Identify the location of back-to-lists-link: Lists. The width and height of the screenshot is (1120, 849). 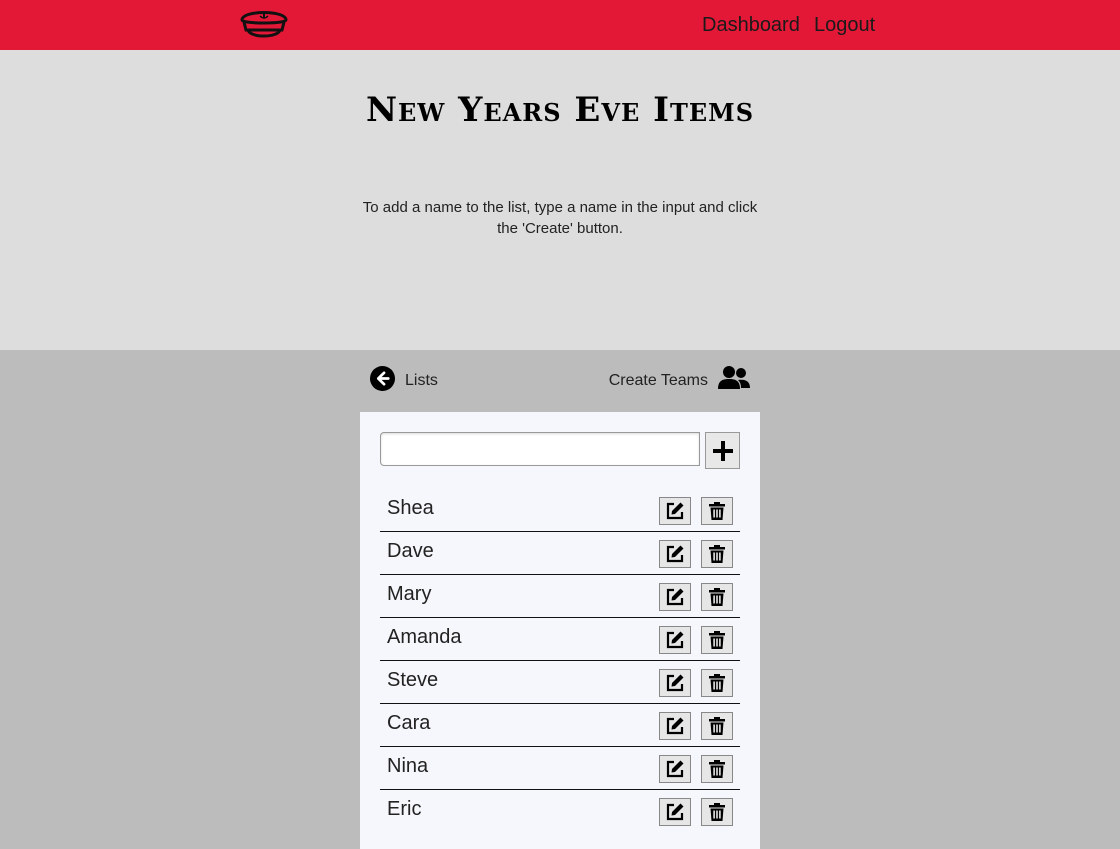
(404, 378).